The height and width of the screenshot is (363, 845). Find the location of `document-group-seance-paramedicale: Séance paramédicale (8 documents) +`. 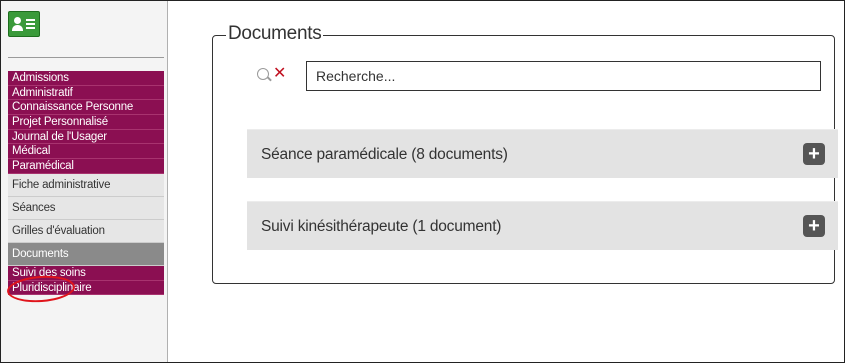

document-group-seance-paramedicale: Séance paramédicale (8 documents) + is located at coordinates (542, 153).